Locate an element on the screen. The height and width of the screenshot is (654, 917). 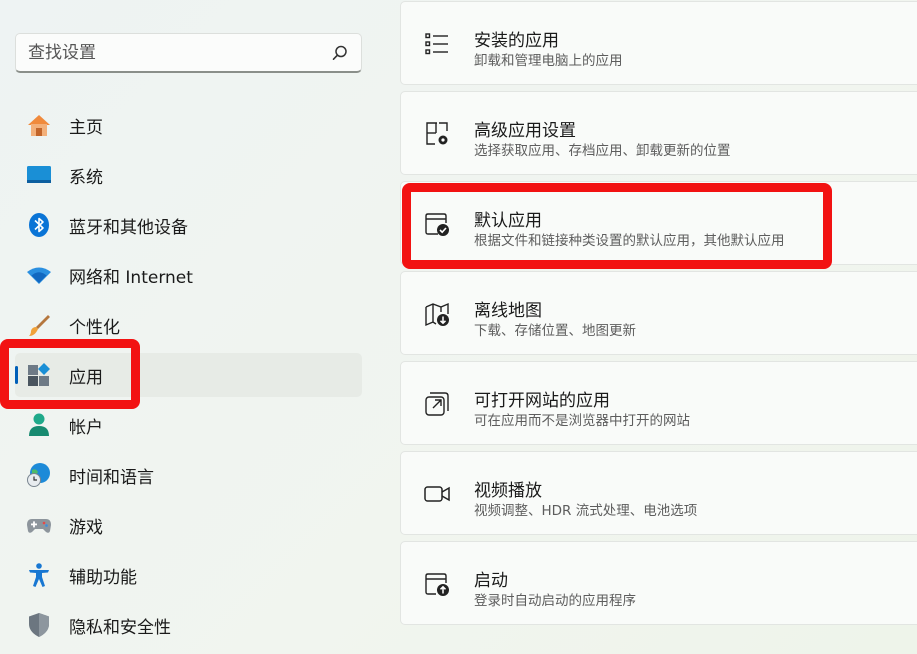
open-external-icon is located at coordinates (437, 404).